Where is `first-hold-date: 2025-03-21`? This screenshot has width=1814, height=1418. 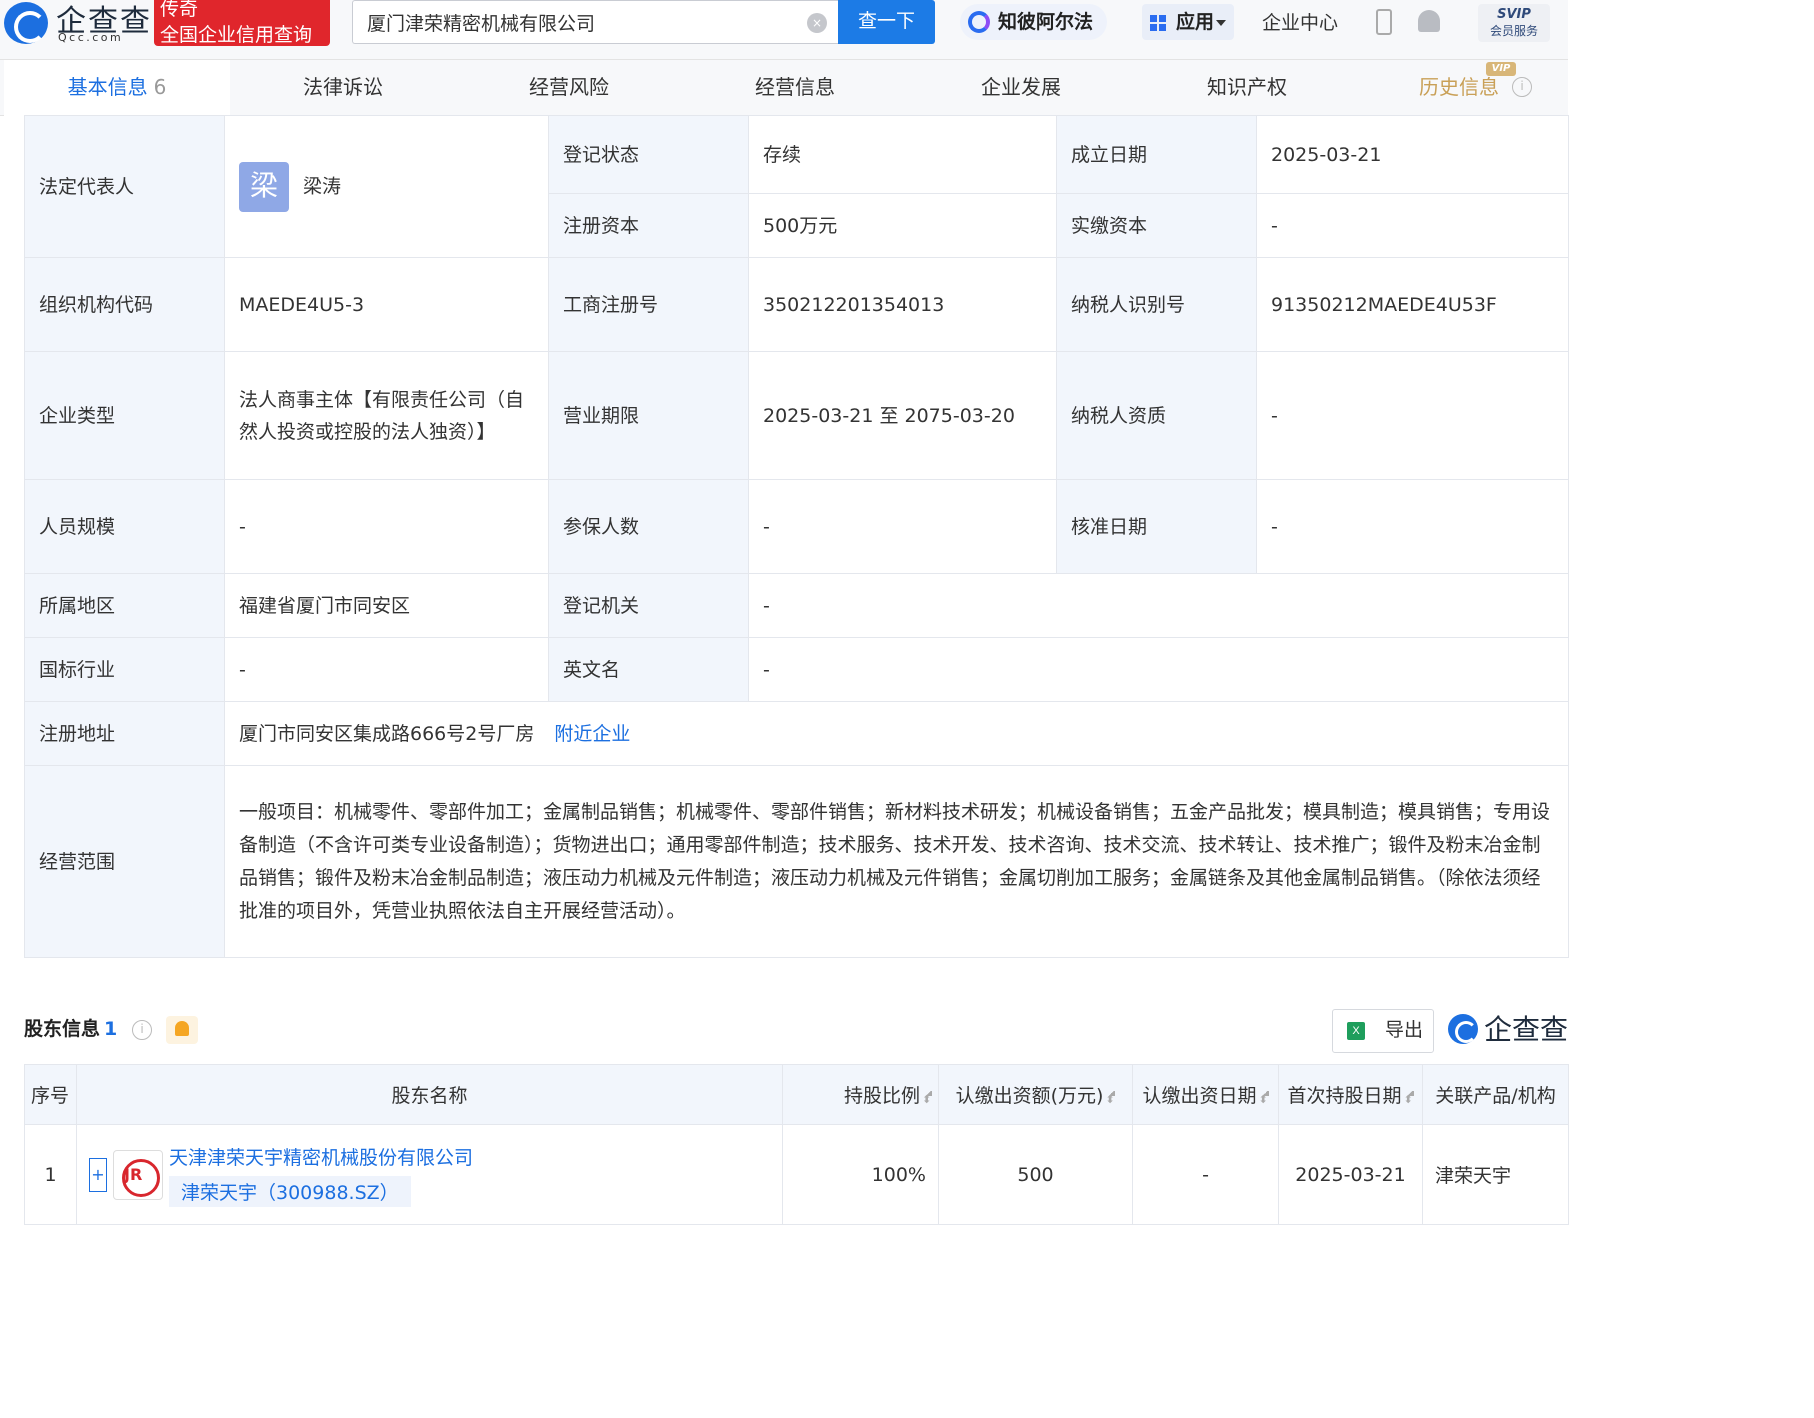 first-hold-date: 2025-03-21 is located at coordinates (1350, 1174).